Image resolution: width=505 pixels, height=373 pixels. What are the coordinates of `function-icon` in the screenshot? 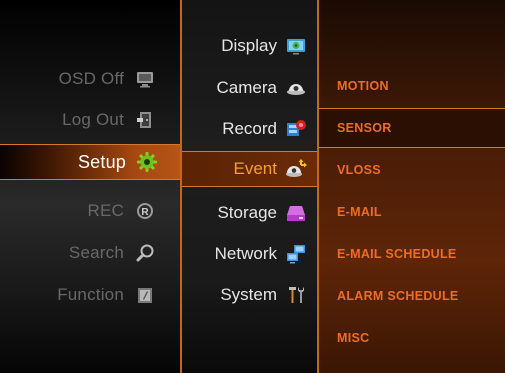 It's located at (145, 295).